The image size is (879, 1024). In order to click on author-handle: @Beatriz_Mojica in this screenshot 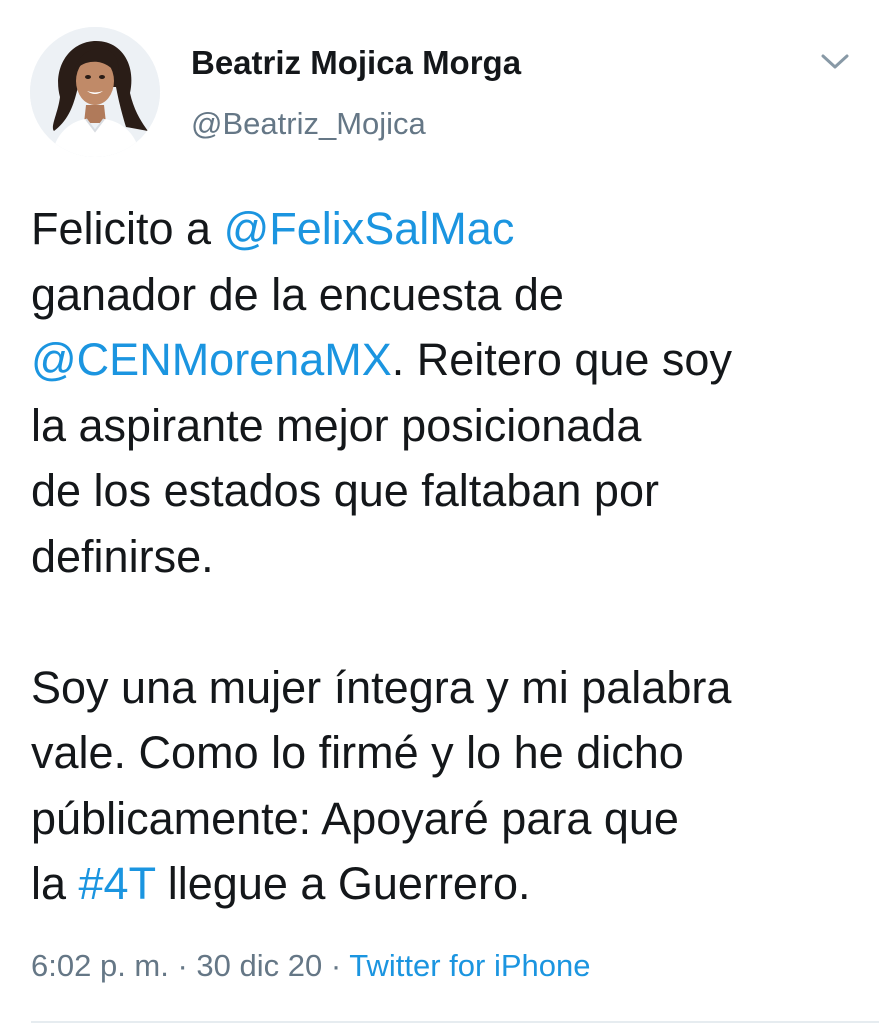, I will do `click(308, 124)`.